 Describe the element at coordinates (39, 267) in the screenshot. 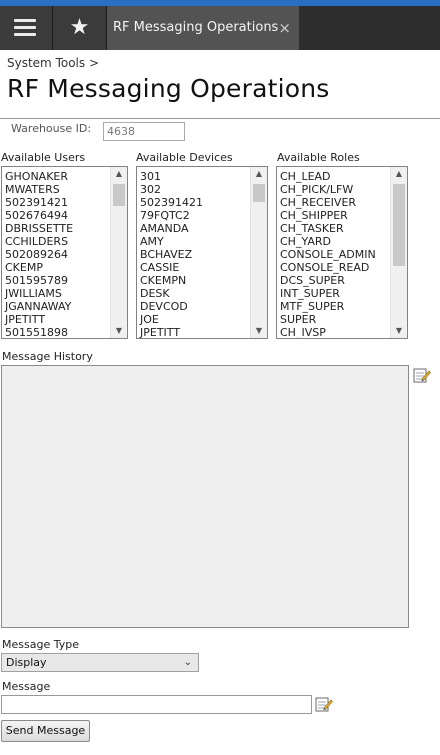

I see `list-item: CKEMP` at that location.